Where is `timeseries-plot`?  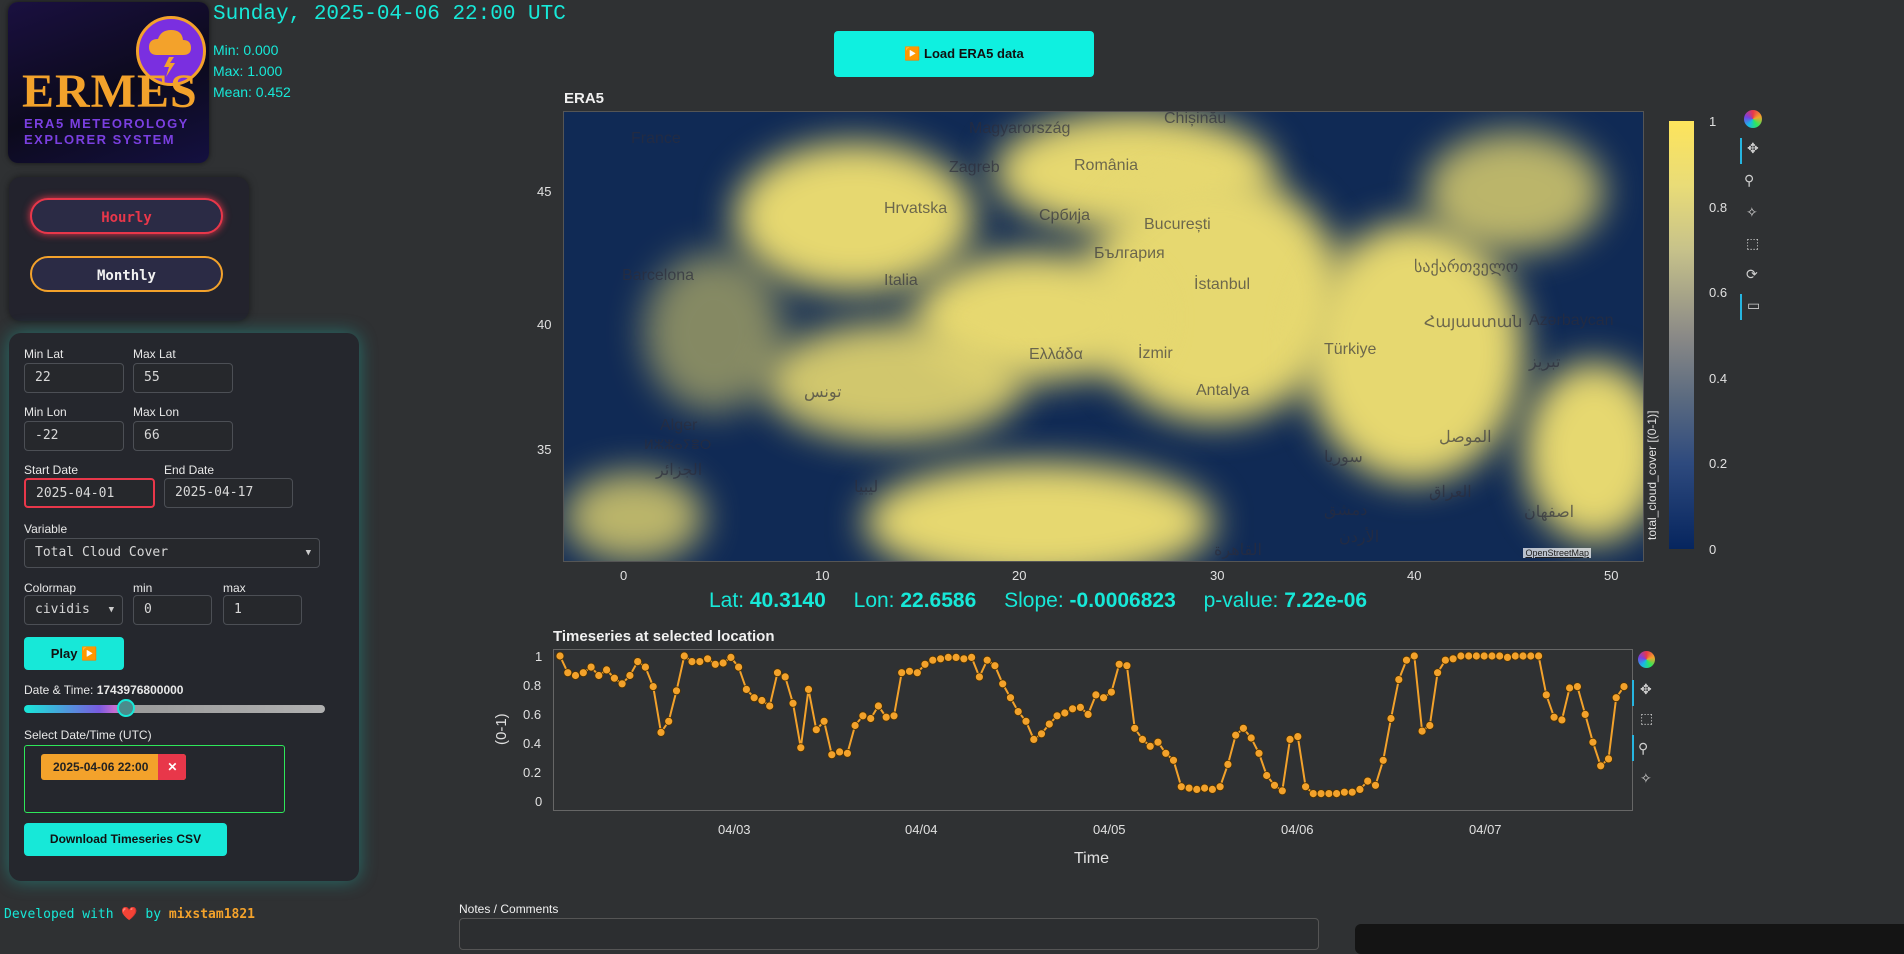
timeseries-plot is located at coordinates (1093, 730).